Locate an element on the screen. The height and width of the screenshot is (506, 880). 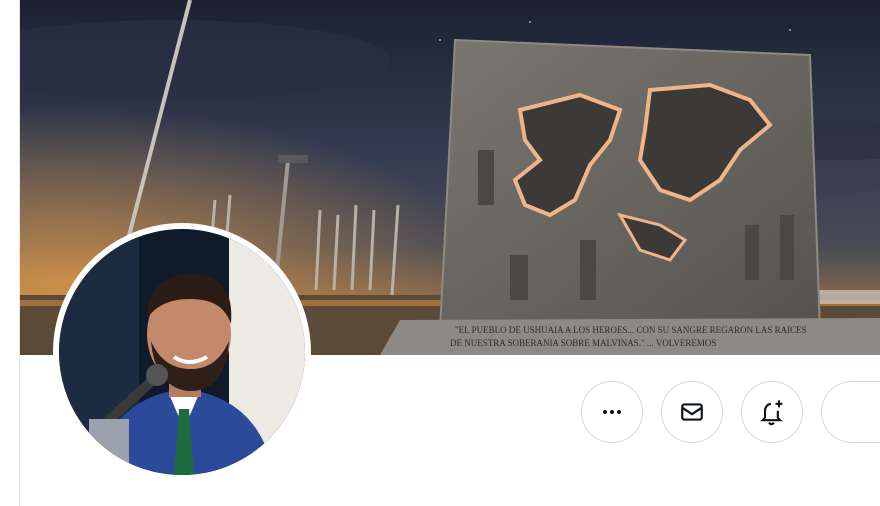
more-button is located at coordinates (612, 412).